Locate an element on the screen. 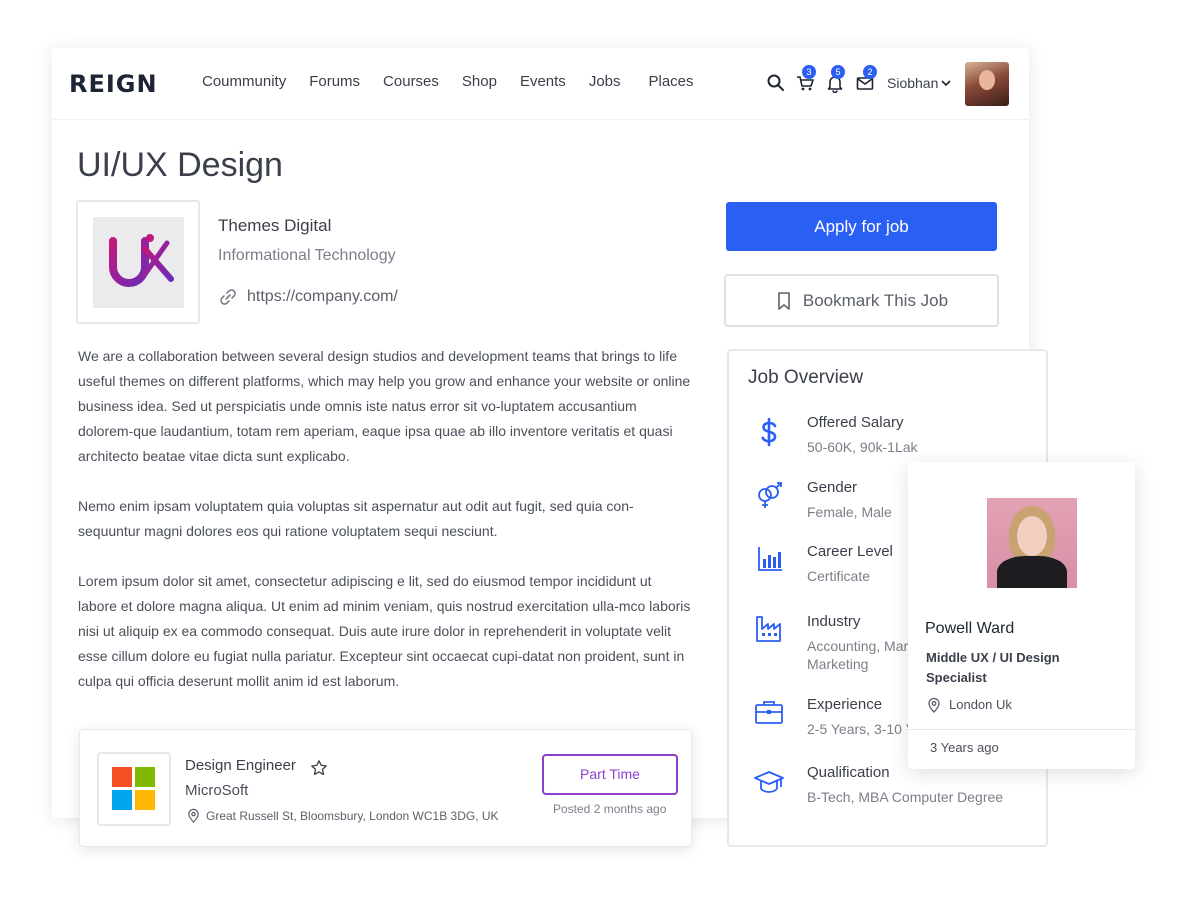 This screenshot has height=900, width=1200. overview-label: Industry is located at coordinates (834, 621).